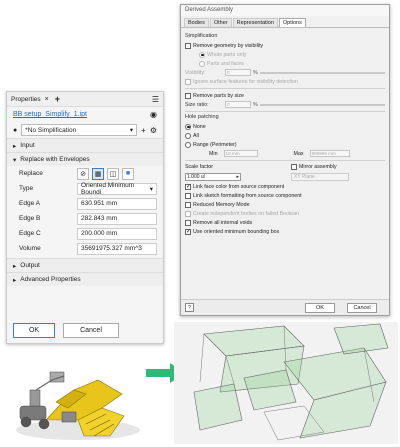 The height and width of the screenshot is (447, 400). Describe the element at coordinates (188, 45) in the screenshot. I see `remove-visibility-checkbox` at that location.